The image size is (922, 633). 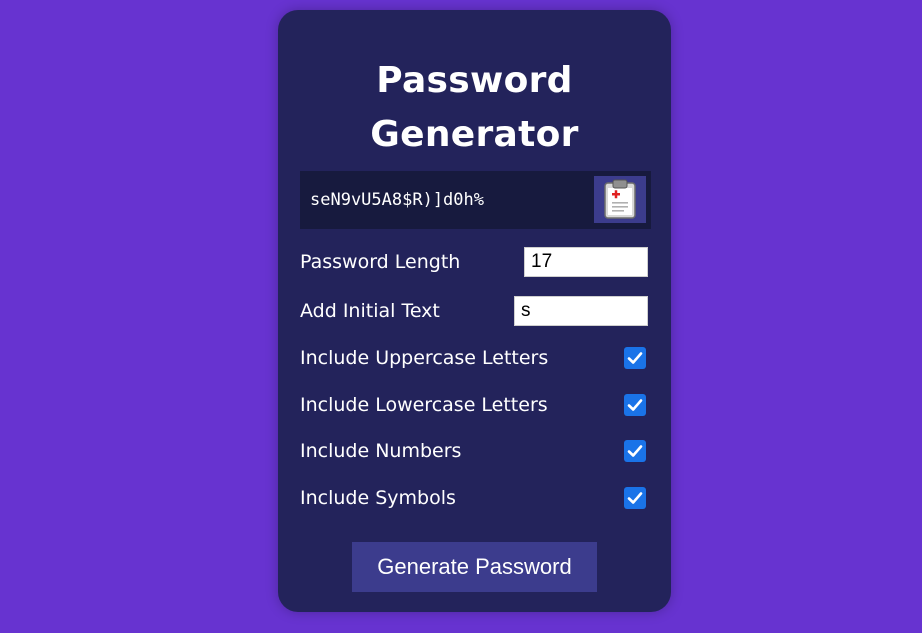 I want to click on uppercase-checkbox, so click(x=635, y=358).